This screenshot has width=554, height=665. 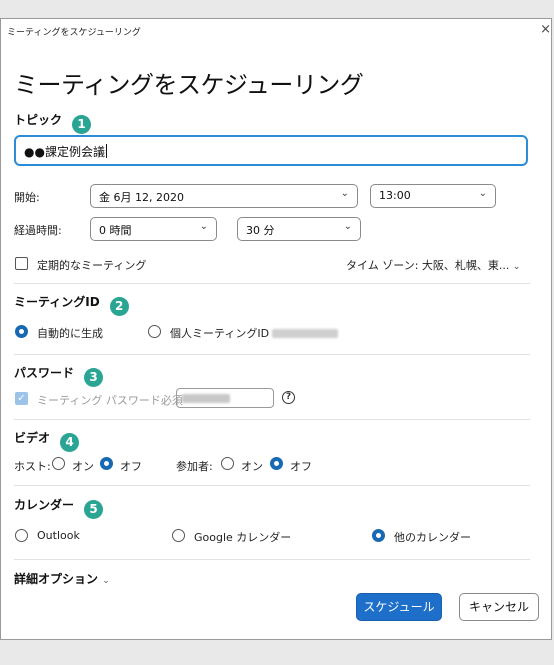 What do you see at coordinates (106, 463) in the screenshot?
I see `host-video-off-radio` at bounding box center [106, 463].